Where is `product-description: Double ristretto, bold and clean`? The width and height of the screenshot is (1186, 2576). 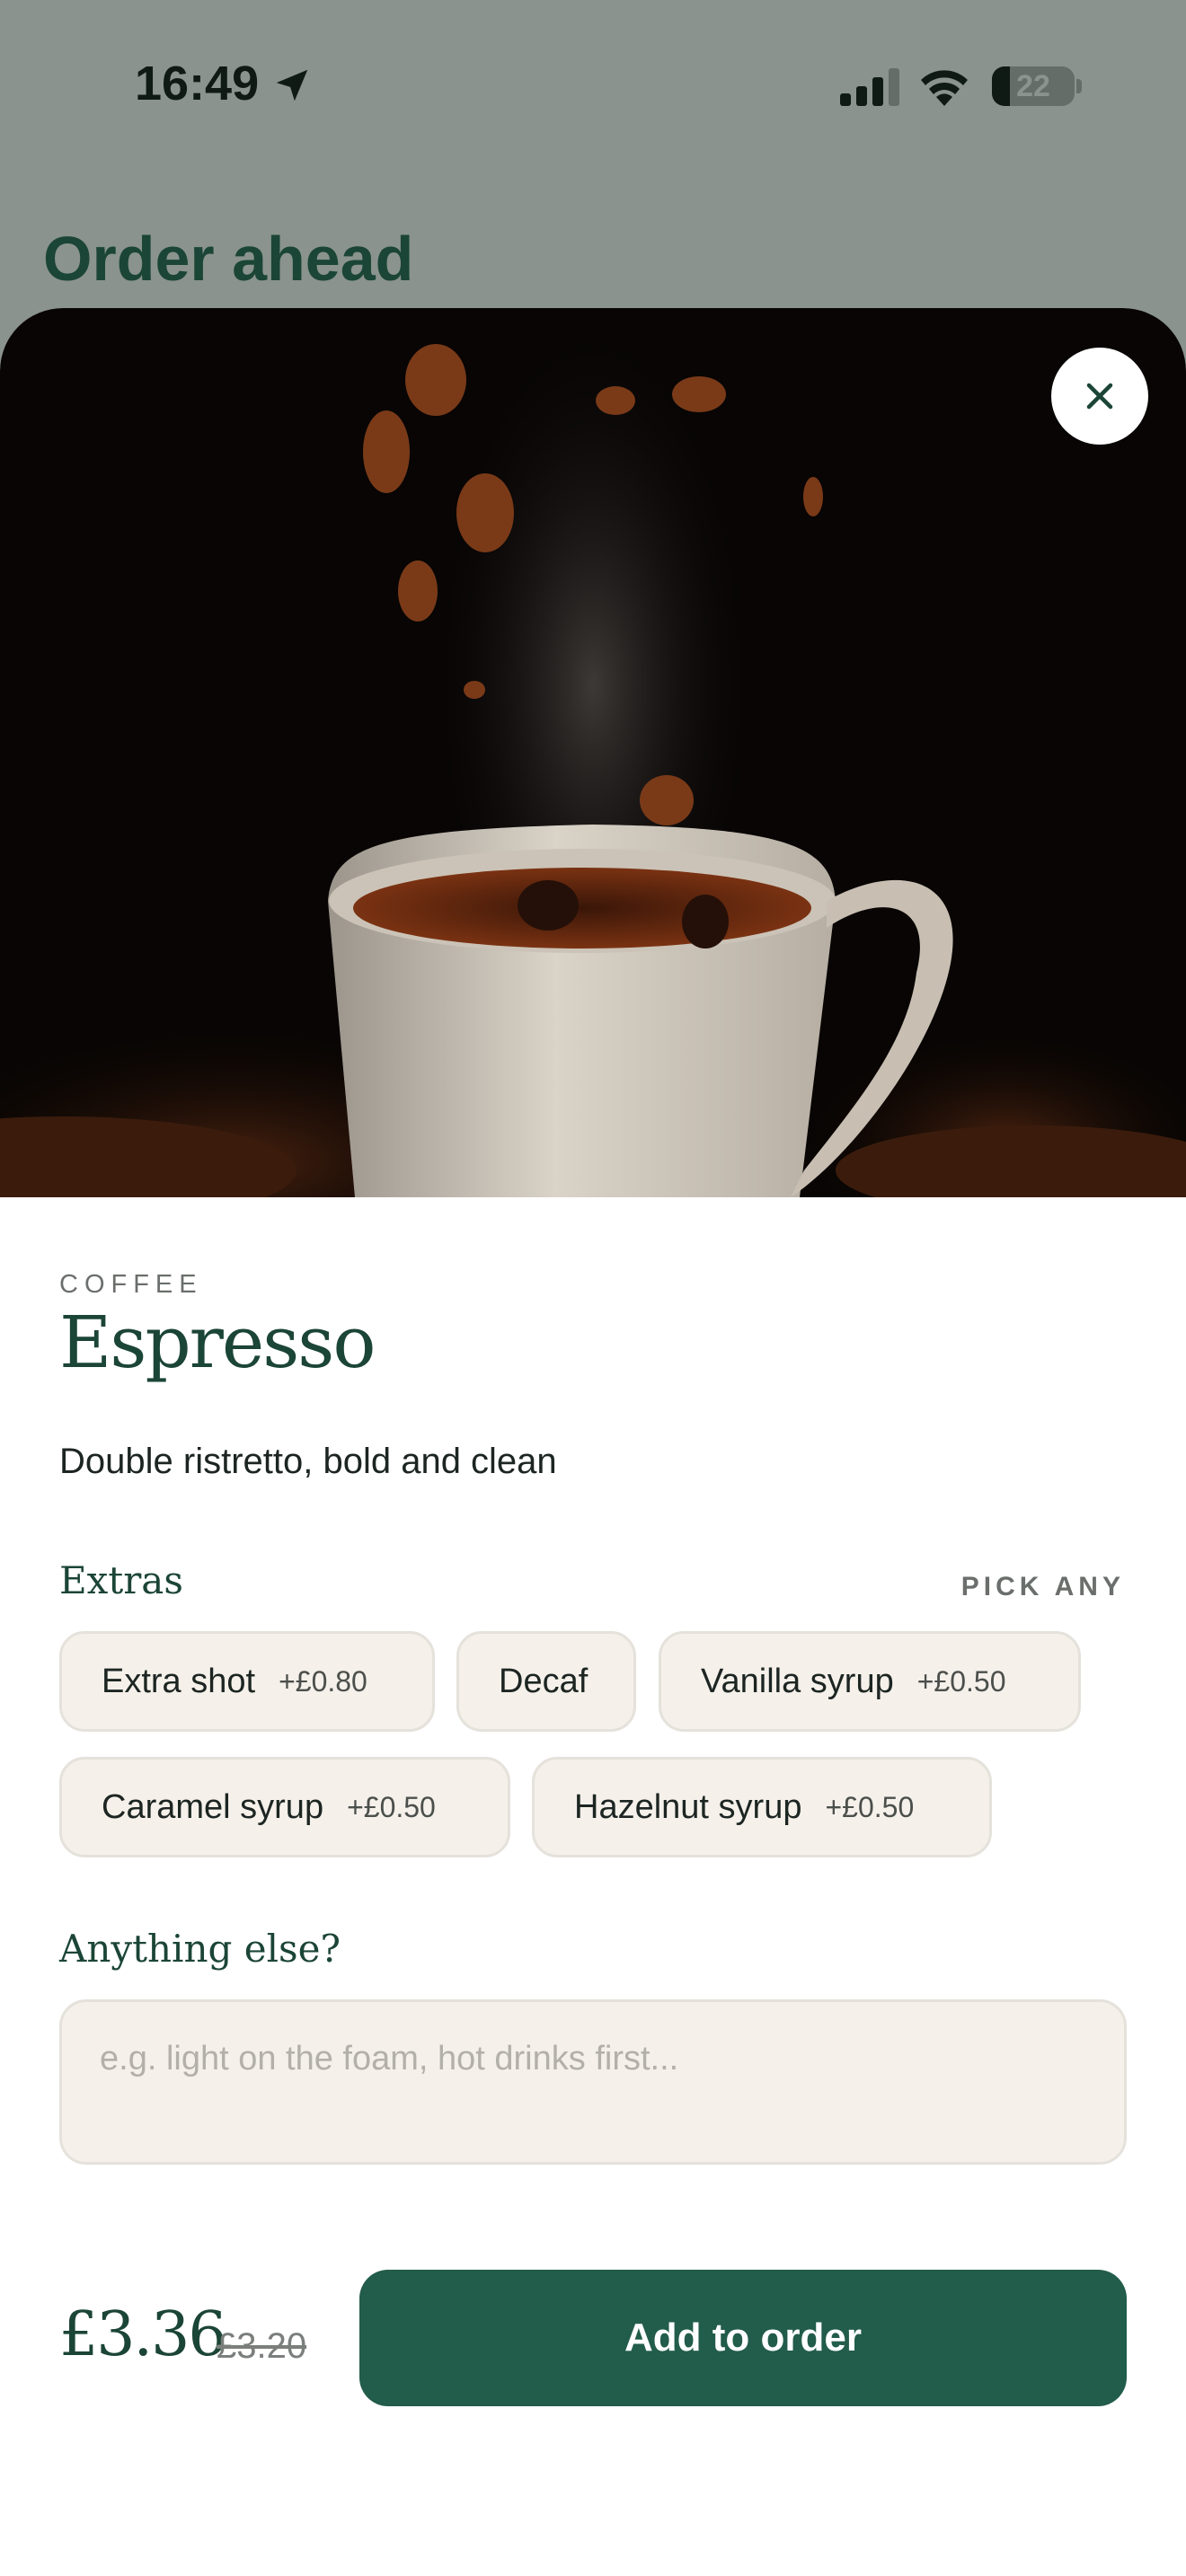
product-description: Double ristretto, bold and clean is located at coordinates (308, 1461).